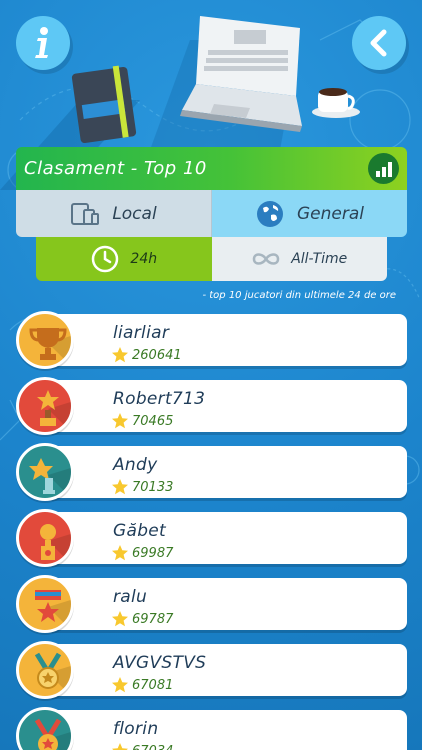 This screenshot has height=750, width=422. What do you see at coordinates (224, 604) in the screenshot?
I see `player-card: ralu 69787` at bounding box center [224, 604].